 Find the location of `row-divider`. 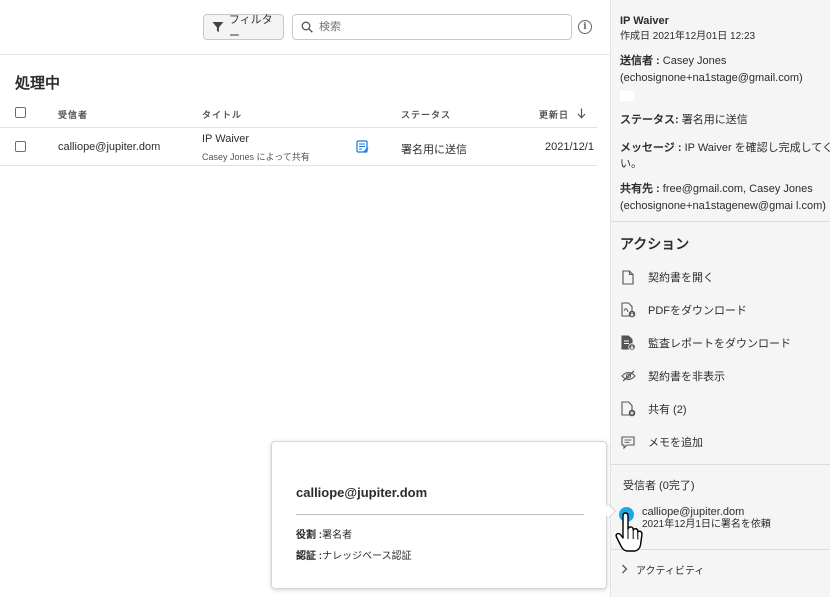

row-divider is located at coordinates (298, 165).